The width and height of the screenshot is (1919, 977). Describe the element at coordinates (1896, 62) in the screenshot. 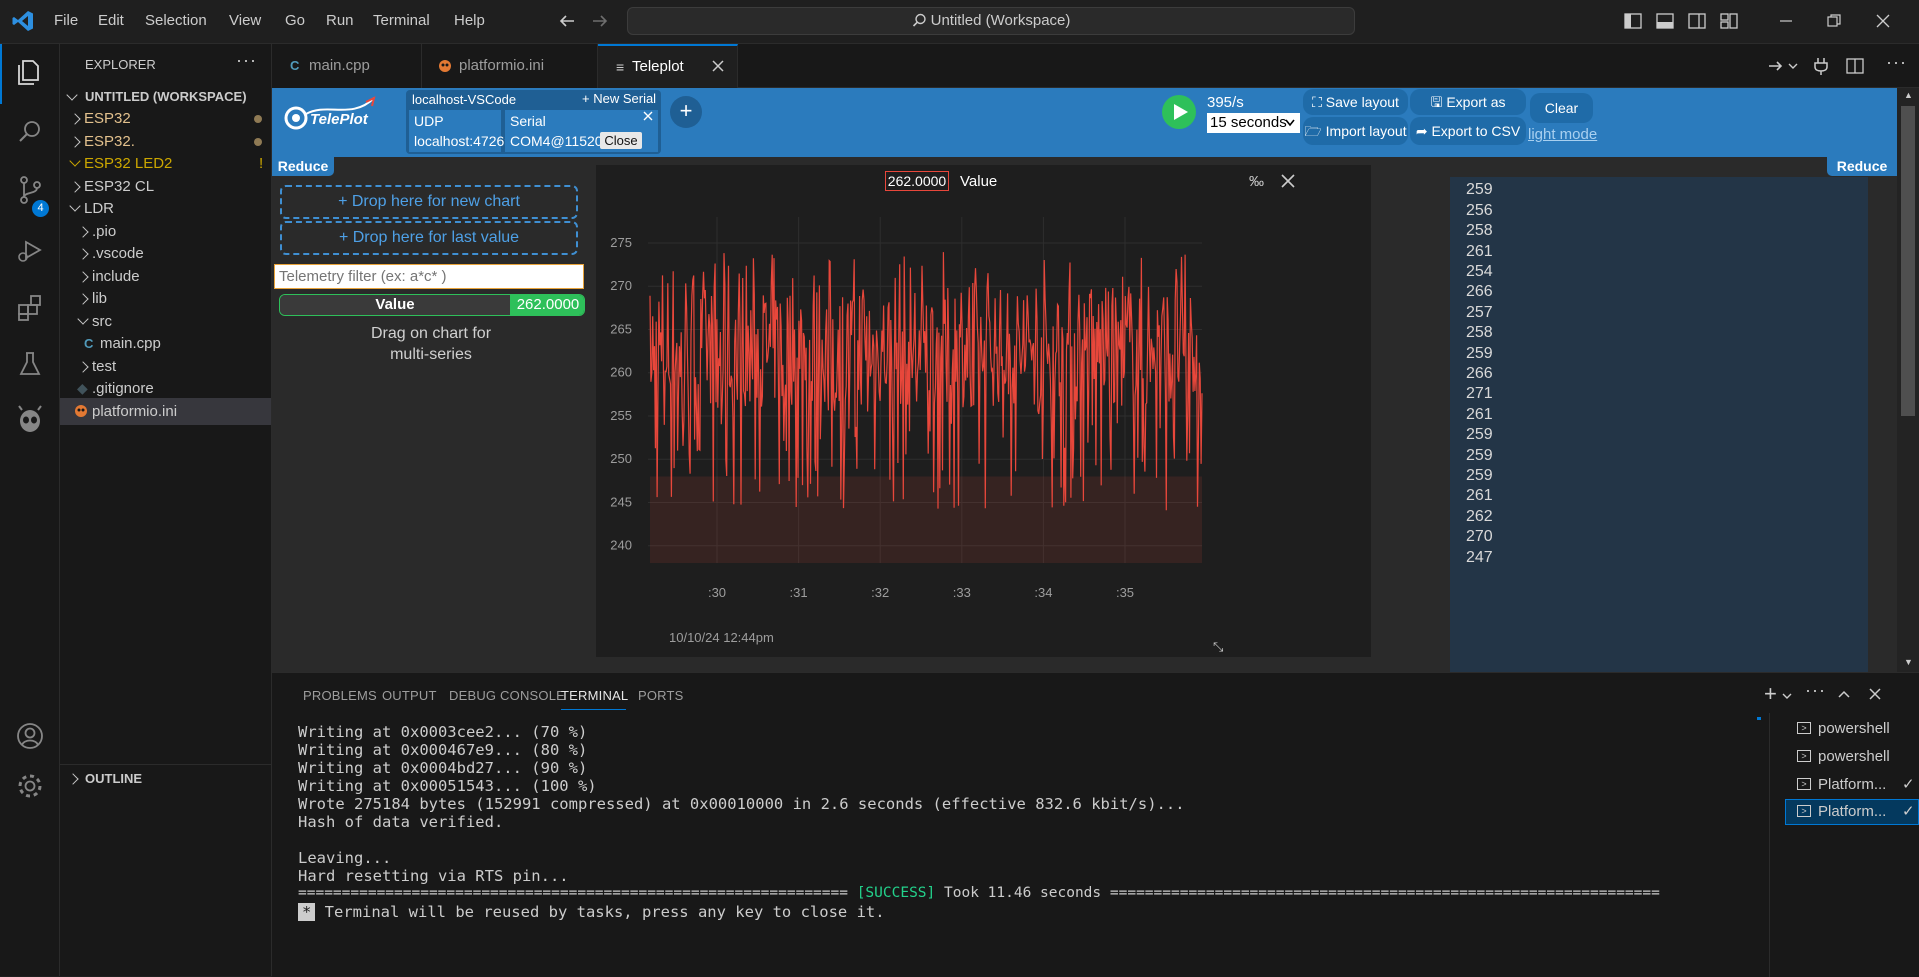

I see `editor-more-actions-icon: ···` at that location.